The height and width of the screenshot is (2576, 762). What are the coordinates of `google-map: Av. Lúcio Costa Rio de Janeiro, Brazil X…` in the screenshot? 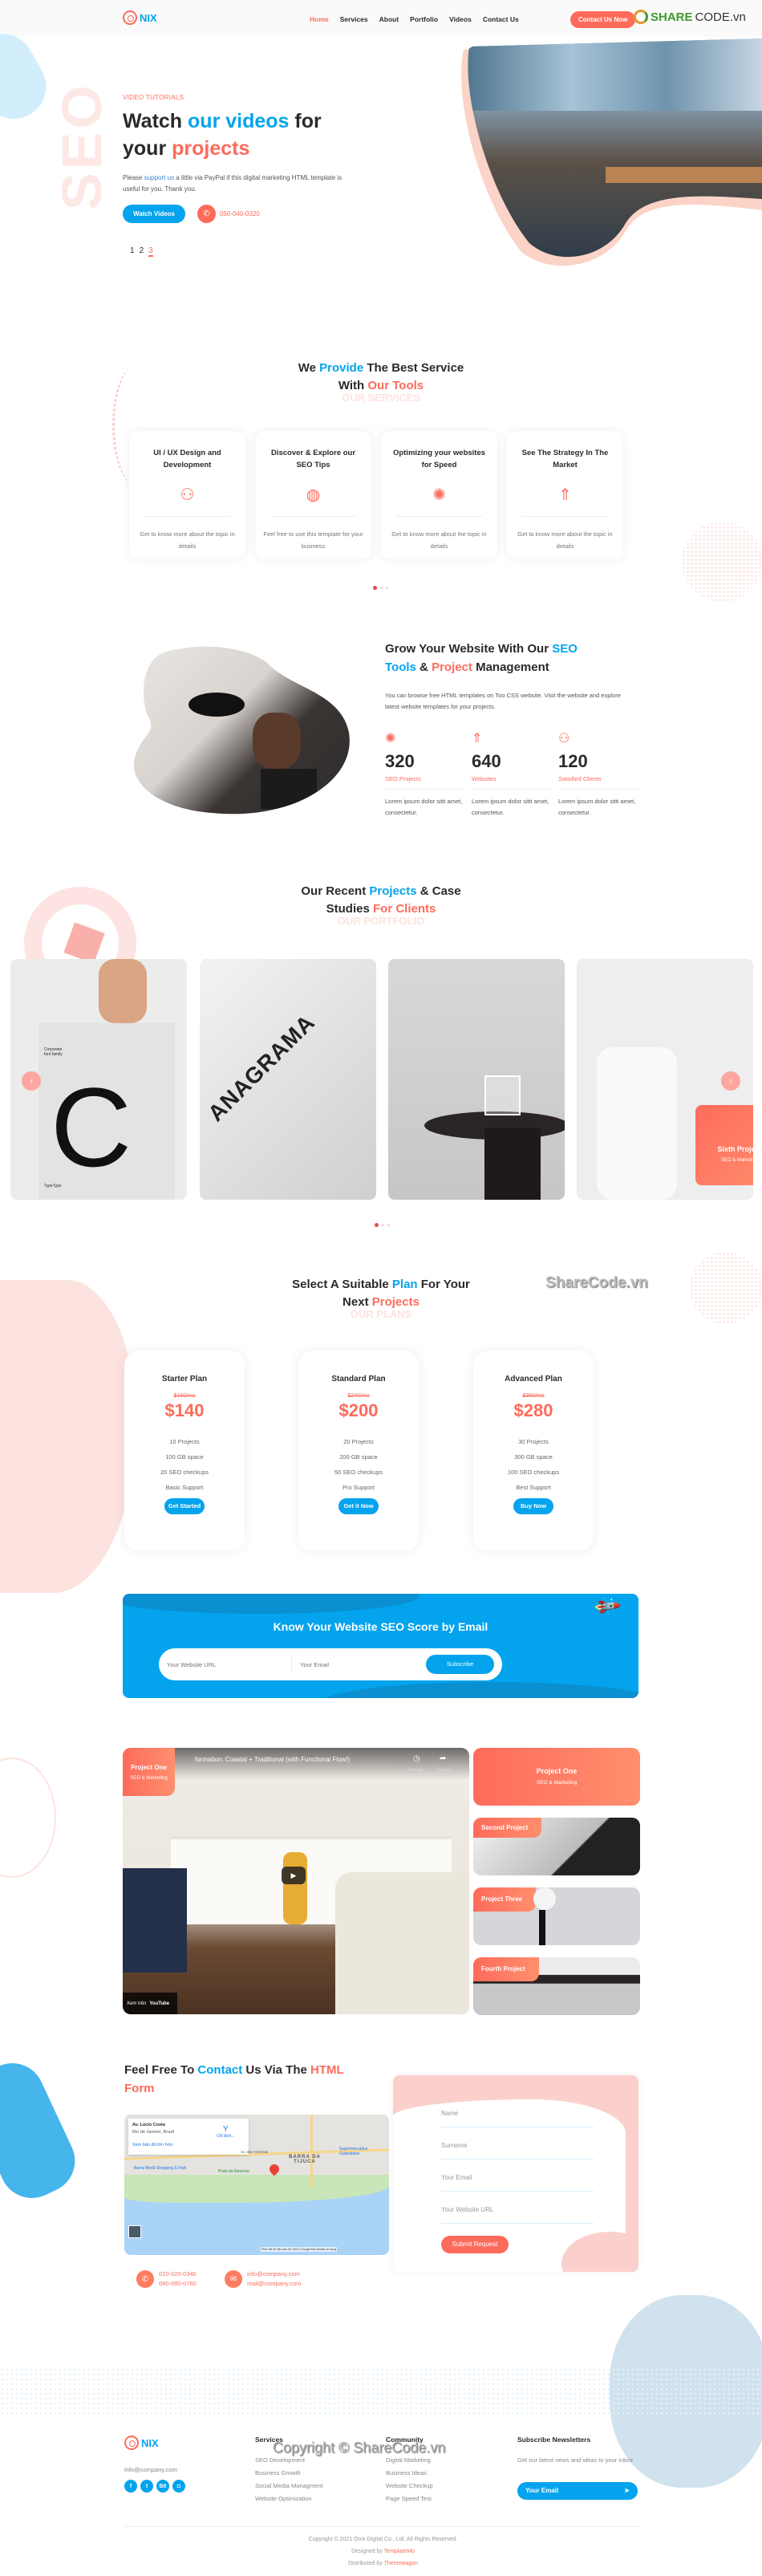 It's located at (256, 2185).